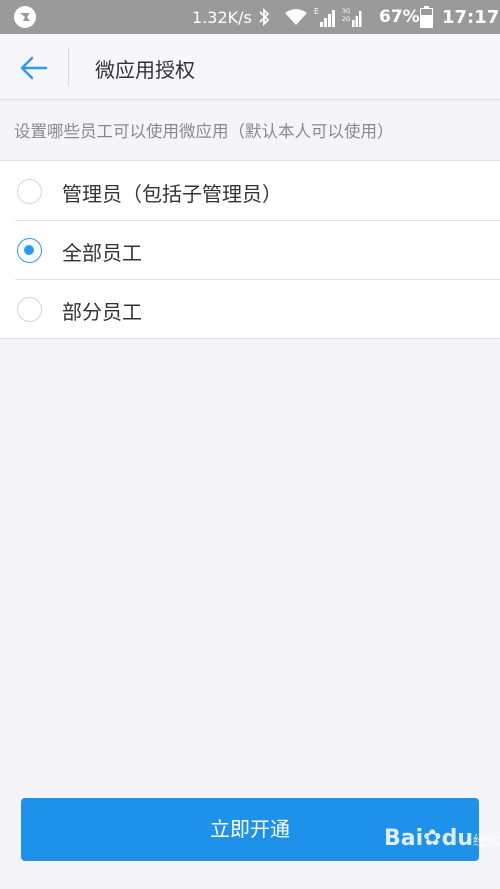  Describe the element at coordinates (486, 841) in the screenshot. I see `watermark-text: 经验` at that location.